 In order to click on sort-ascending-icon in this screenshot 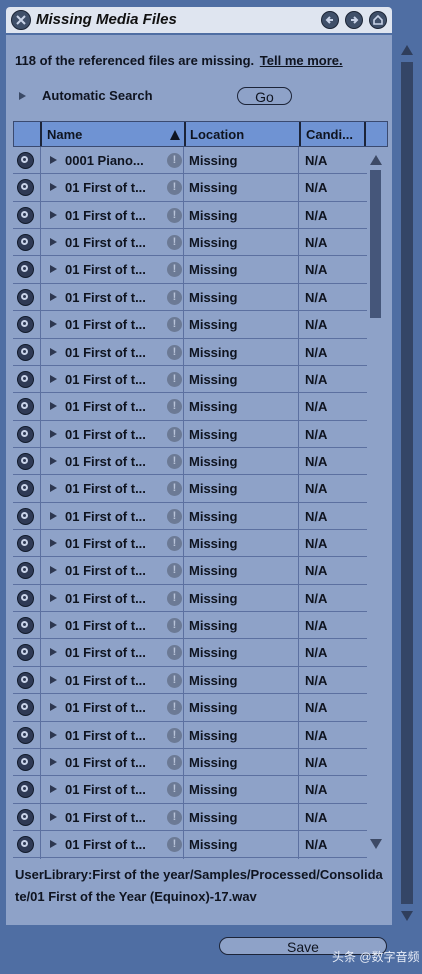, I will do `click(175, 135)`.